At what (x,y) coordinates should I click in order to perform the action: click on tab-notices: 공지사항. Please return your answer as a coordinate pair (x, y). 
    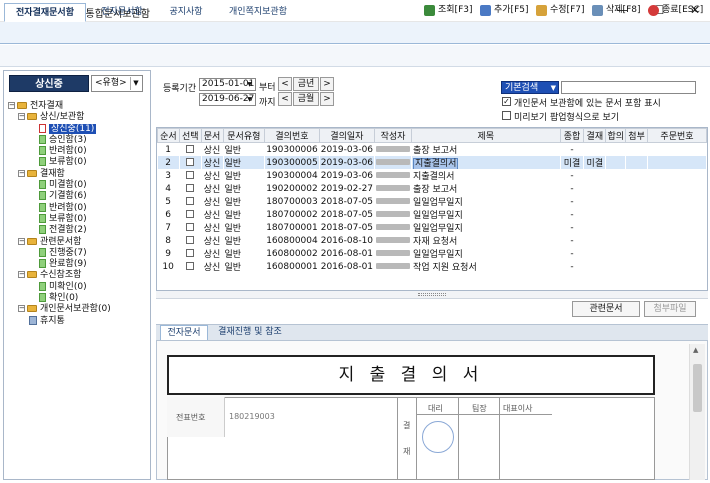
    Looking at the image, I should click on (186, 12).